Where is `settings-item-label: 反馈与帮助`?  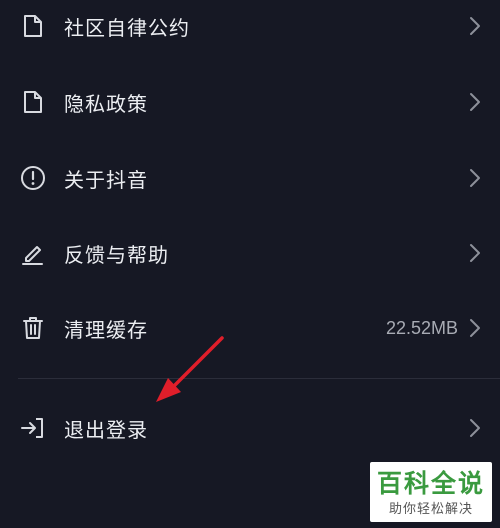 settings-item-label: 反馈与帮助 is located at coordinates (116, 254).